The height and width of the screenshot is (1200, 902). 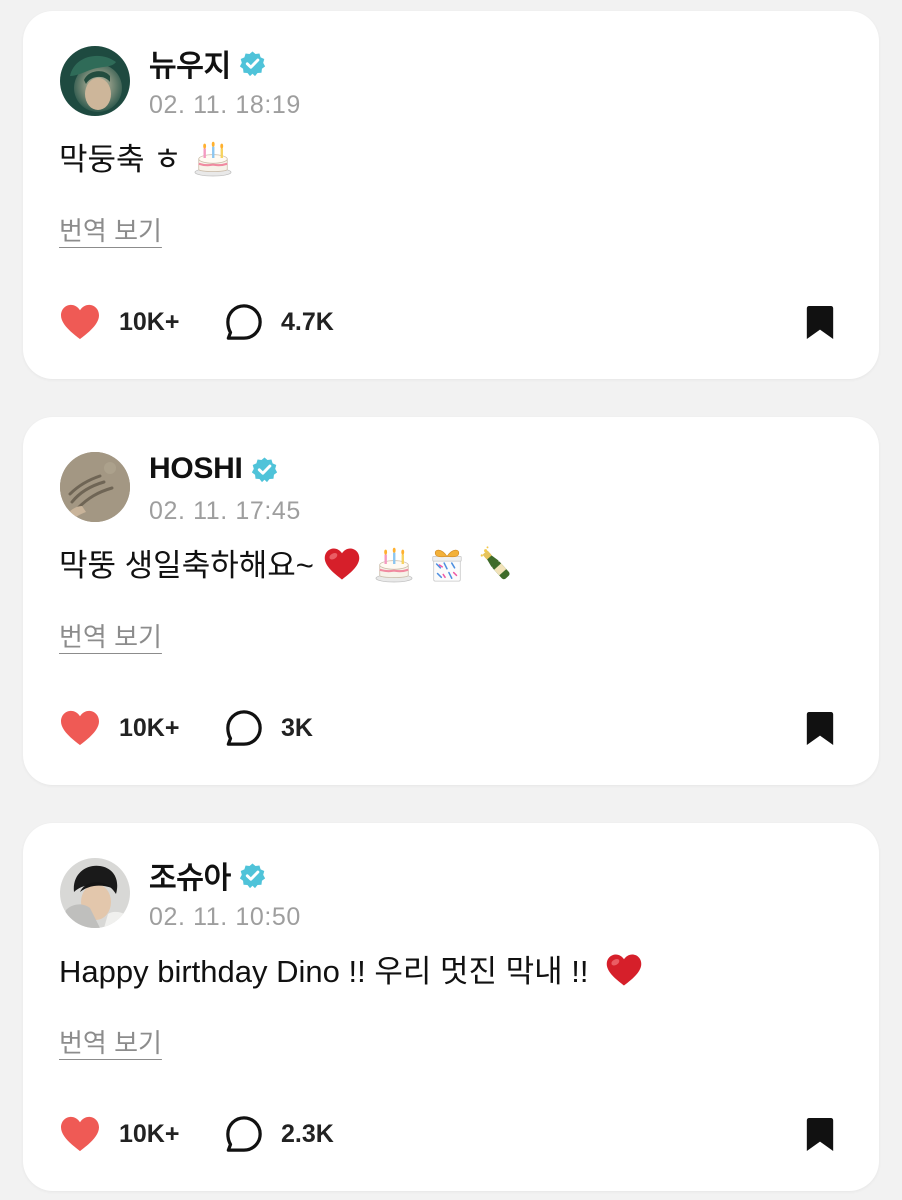 I want to click on reply-button: 2.3K, so click(x=279, y=1134).